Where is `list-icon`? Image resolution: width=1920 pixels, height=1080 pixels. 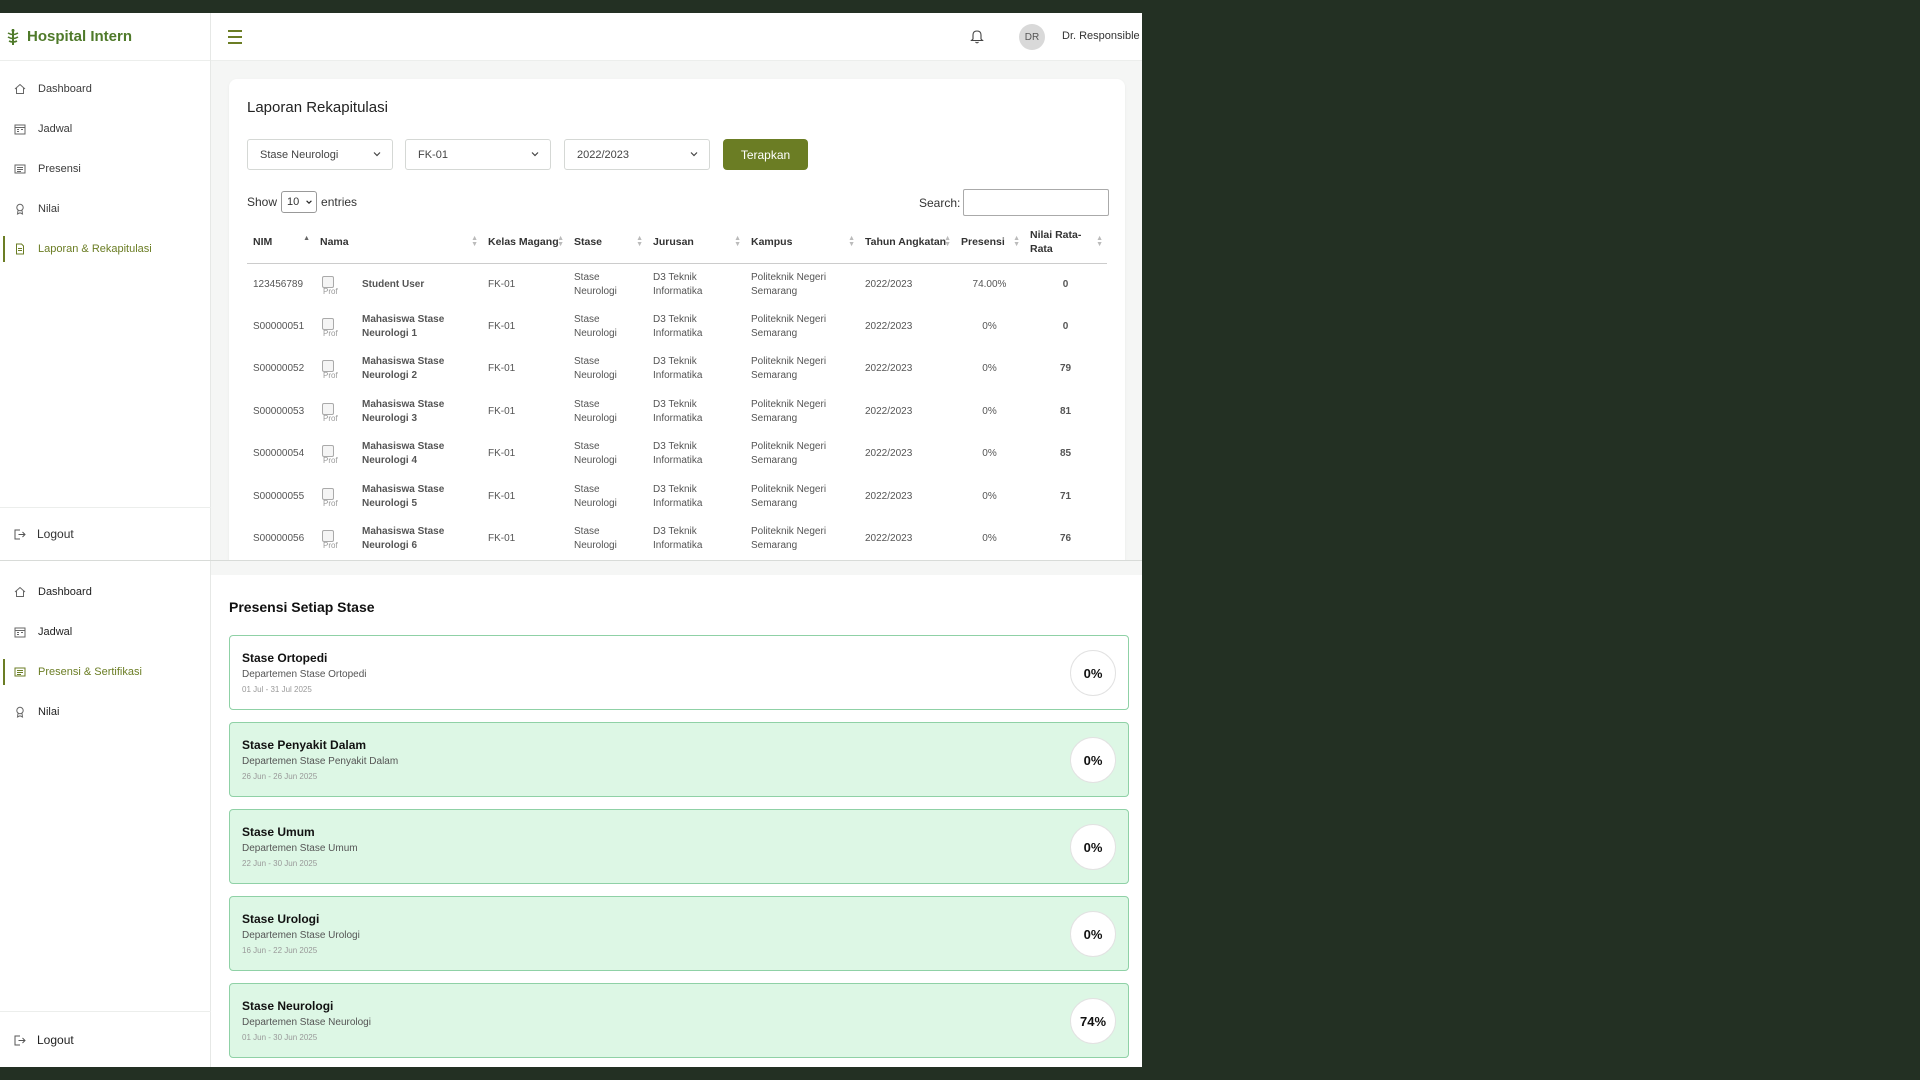 list-icon is located at coordinates (20, 169).